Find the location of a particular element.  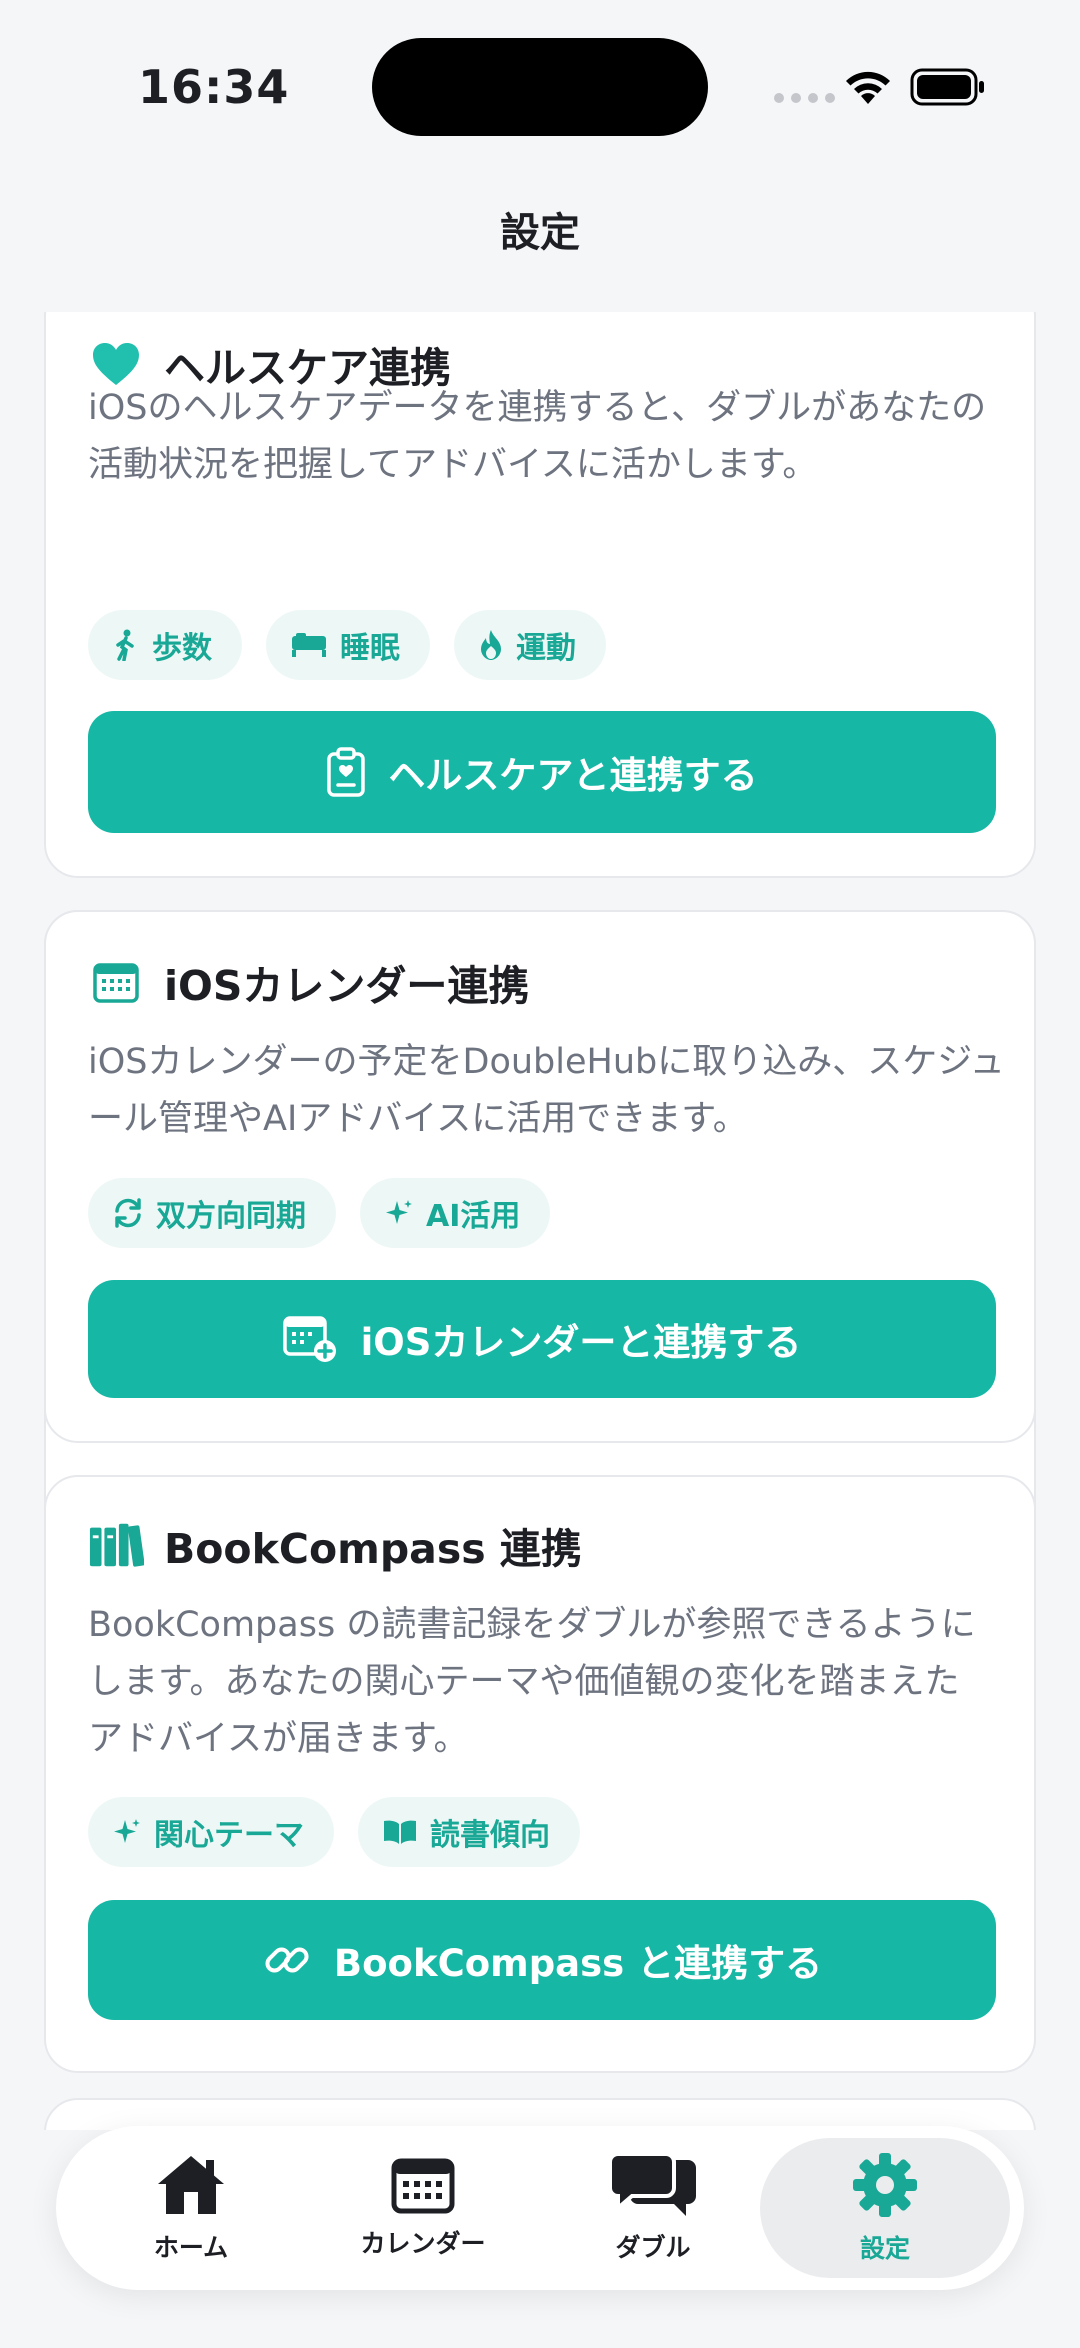

status-time: 16:34 is located at coordinates (214, 87).